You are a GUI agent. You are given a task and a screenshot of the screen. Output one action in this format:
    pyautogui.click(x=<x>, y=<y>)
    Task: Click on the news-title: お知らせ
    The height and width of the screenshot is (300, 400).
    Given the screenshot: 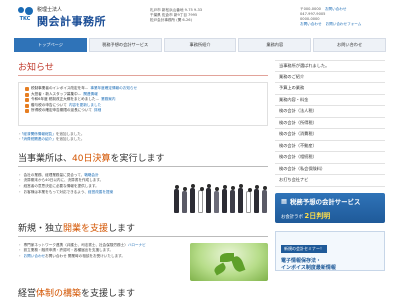 What is the action you would take?
    pyautogui.click(x=143, y=68)
    